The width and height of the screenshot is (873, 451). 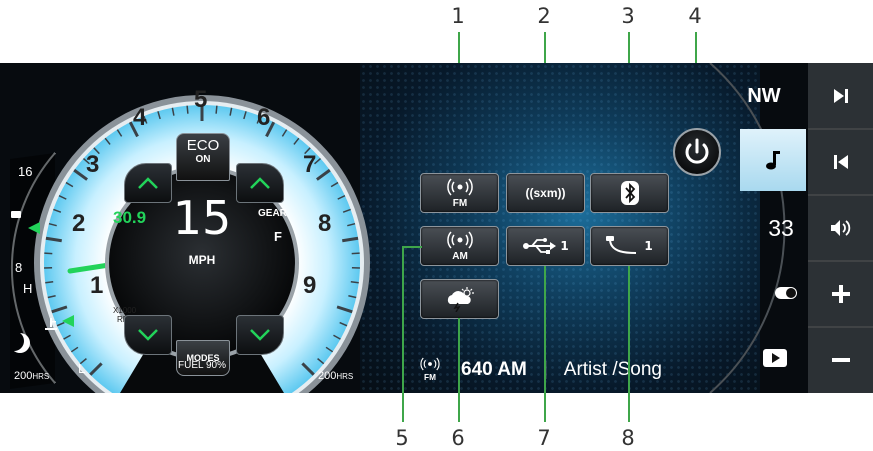 I want to click on usb-source-button: 1, so click(x=545, y=246).